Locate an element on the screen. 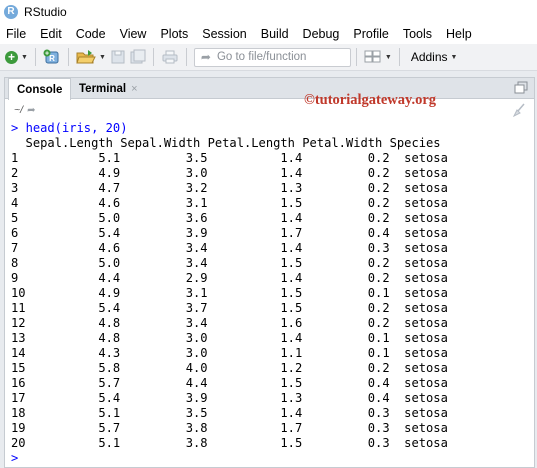  pane-tab-bar: Console Terminal × is located at coordinates (269, 89).